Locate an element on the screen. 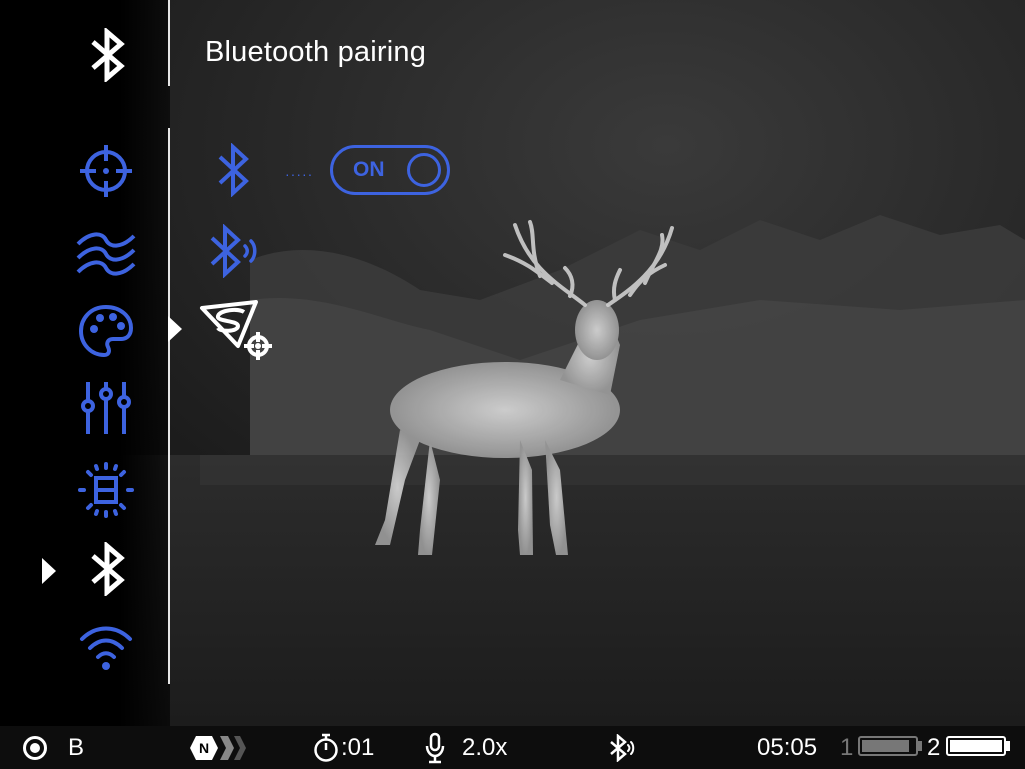 The height and width of the screenshot is (769, 1025). battery2-fill is located at coordinates (976, 746).